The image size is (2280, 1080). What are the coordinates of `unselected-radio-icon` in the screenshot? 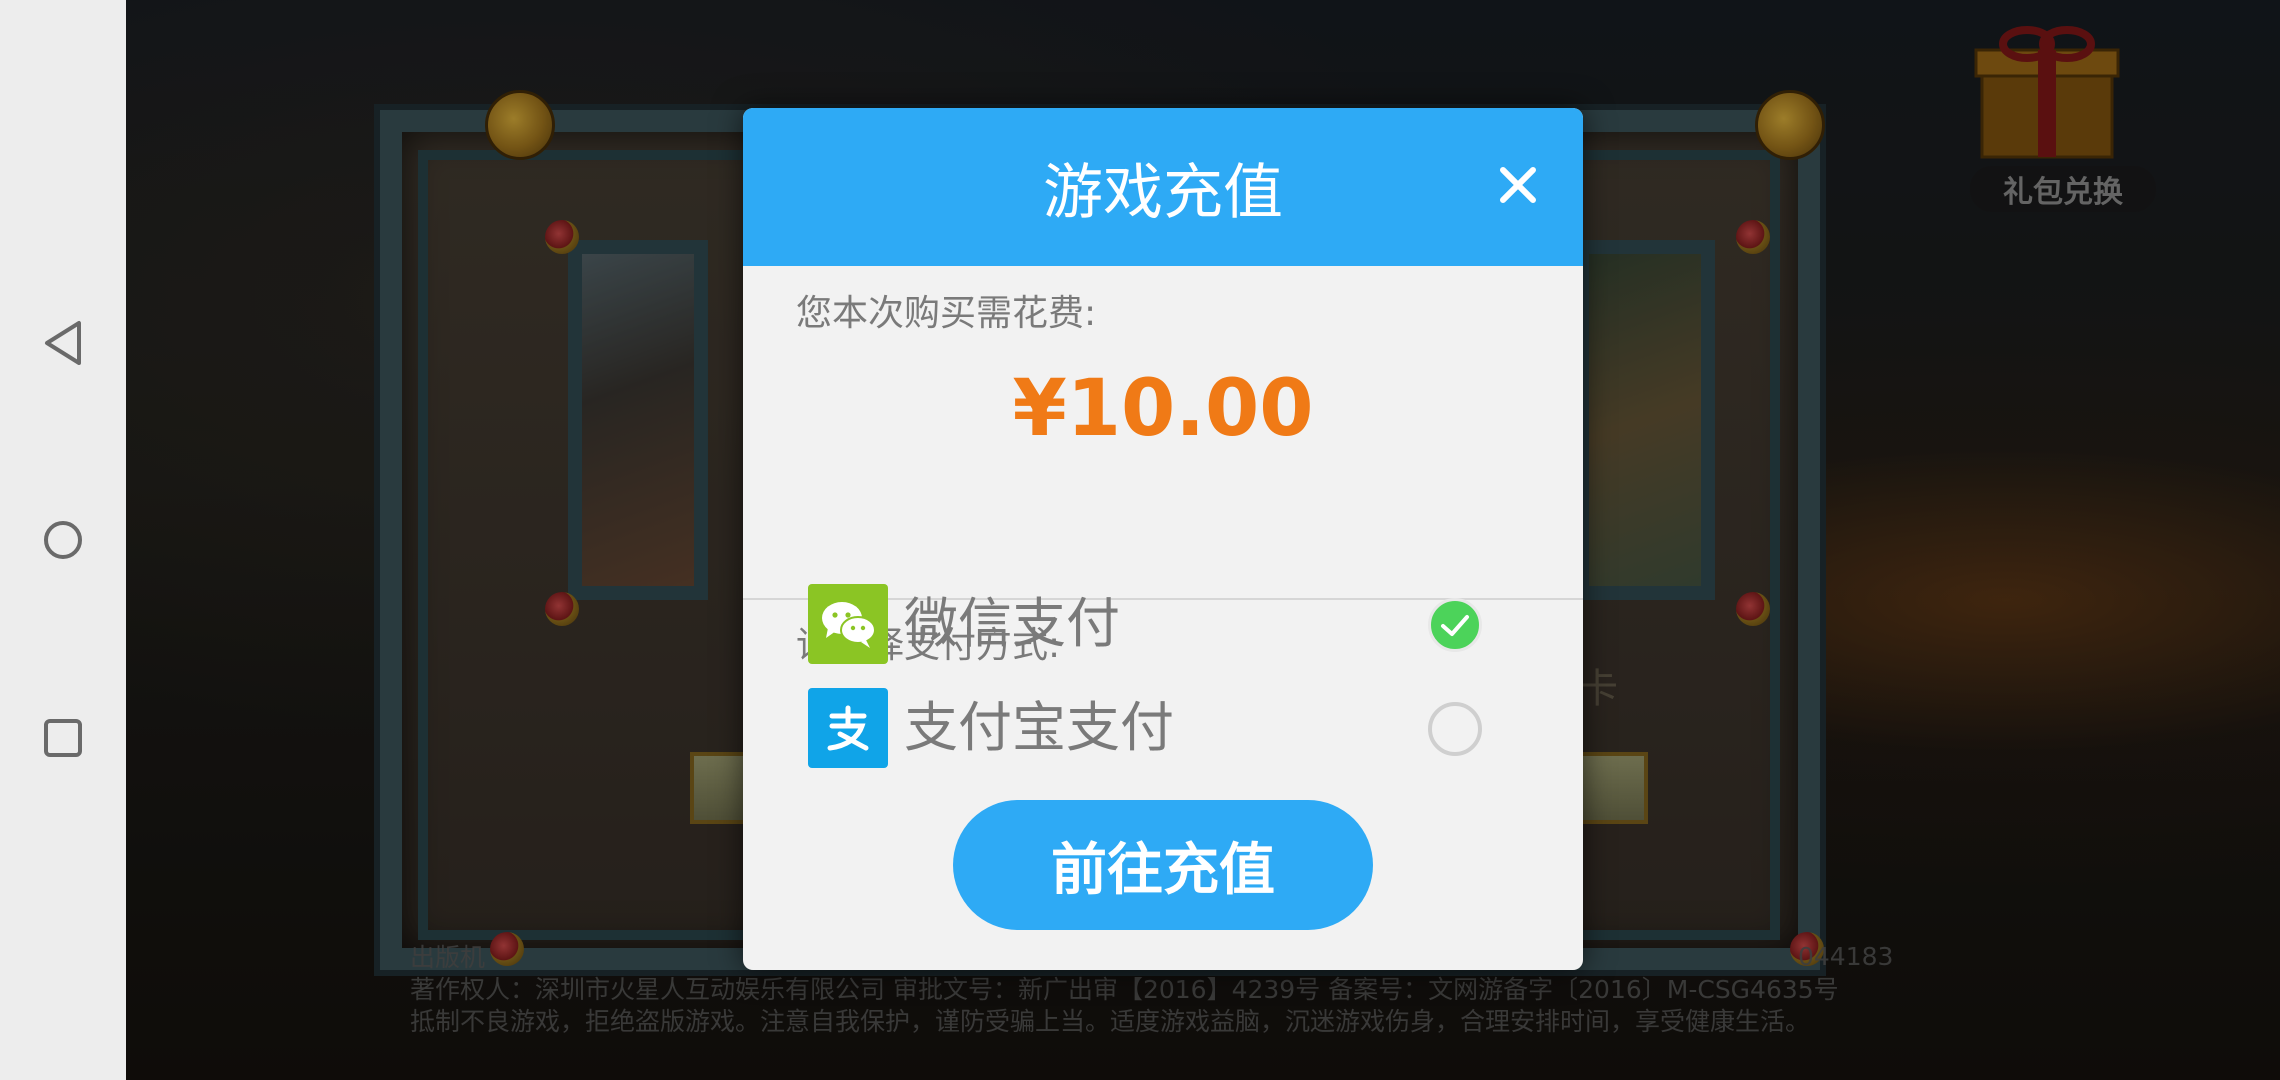 It's located at (1455, 729).